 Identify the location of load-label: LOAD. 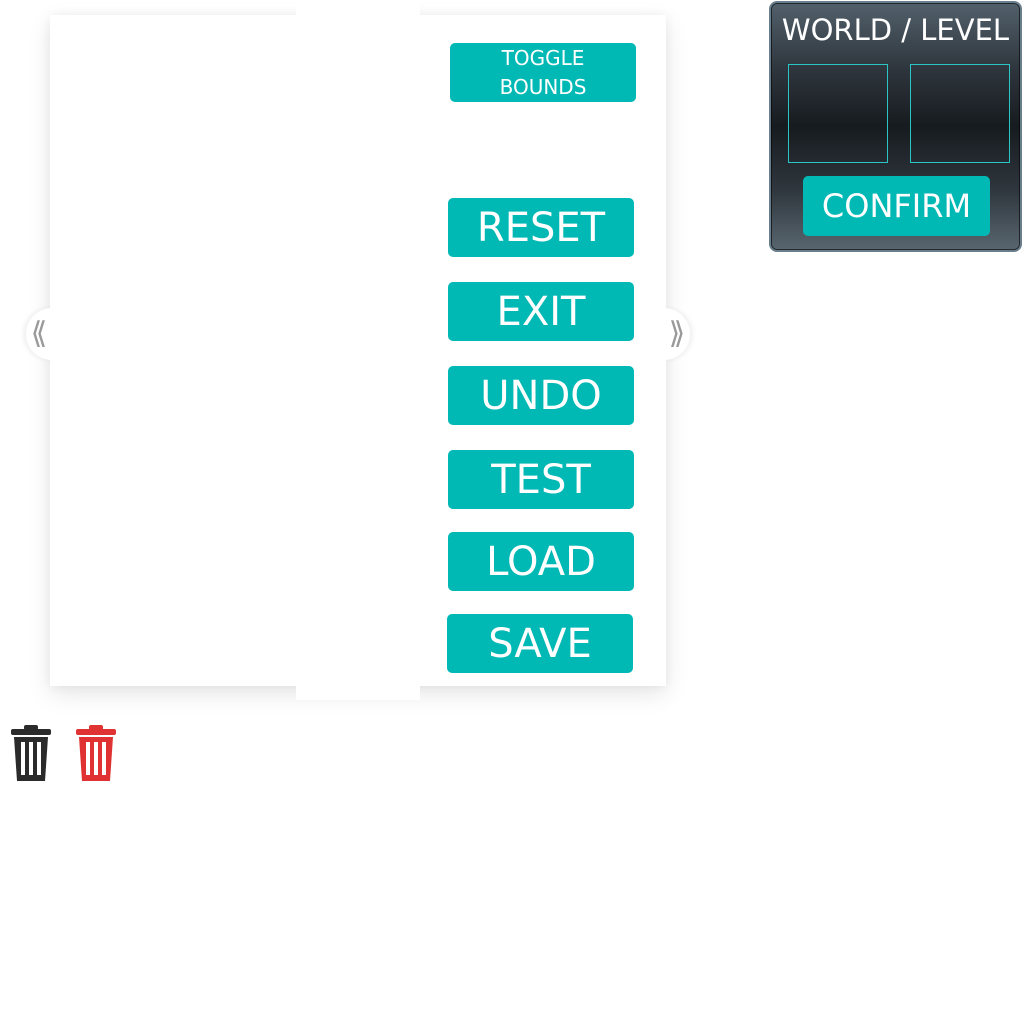
(541, 561).